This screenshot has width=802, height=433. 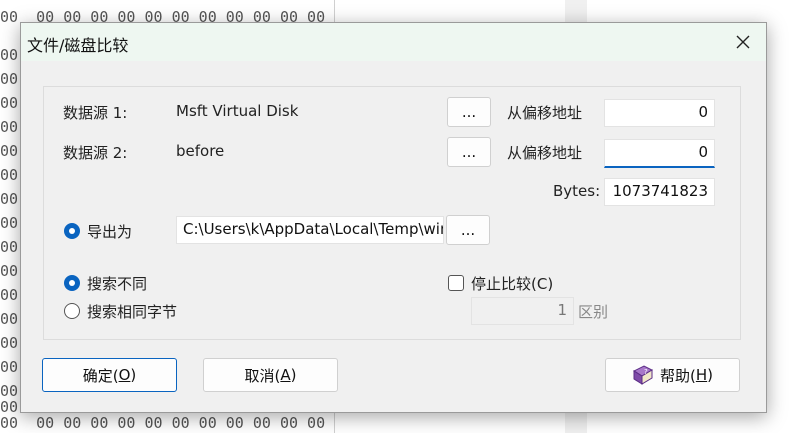 What do you see at coordinates (593, 312) in the screenshot?
I see `diff-unit-label: 区别` at bounding box center [593, 312].